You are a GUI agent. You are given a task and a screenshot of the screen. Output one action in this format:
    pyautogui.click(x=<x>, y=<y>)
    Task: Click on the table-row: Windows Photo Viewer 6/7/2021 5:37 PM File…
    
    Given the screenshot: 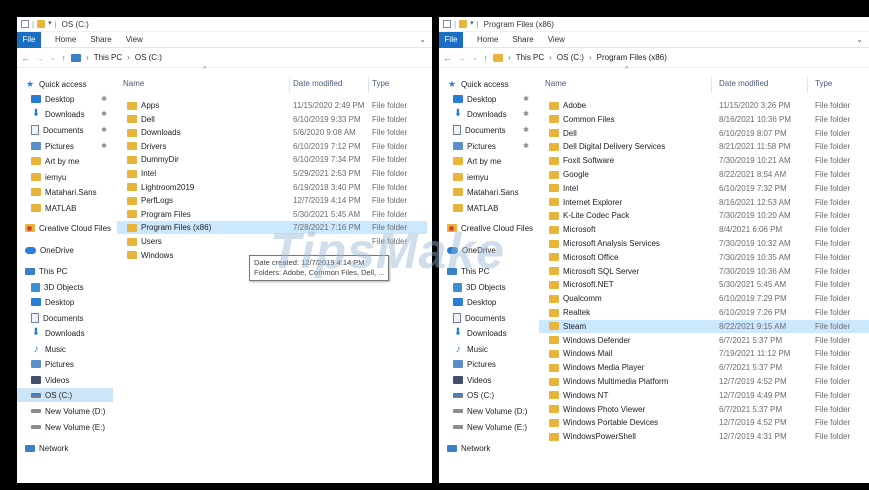 What is the action you would take?
    pyautogui.click(x=704, y=409)
    